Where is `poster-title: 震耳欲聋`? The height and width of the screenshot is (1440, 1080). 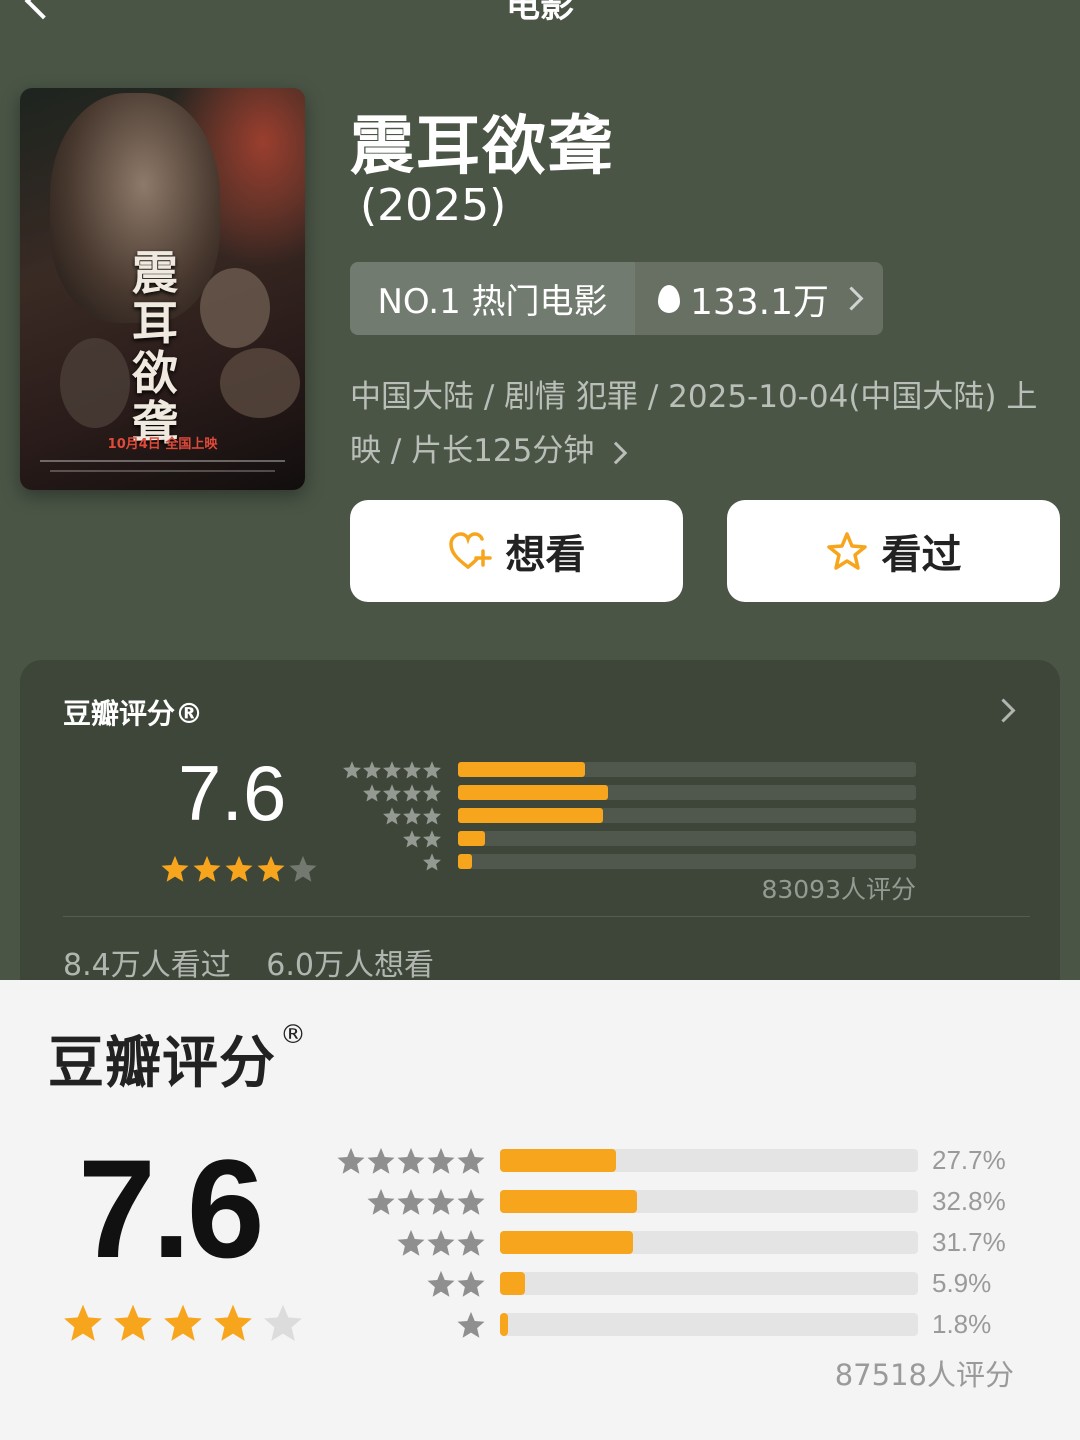
poster-title: 震耳欲聋 is located at coordinates (155, 348).